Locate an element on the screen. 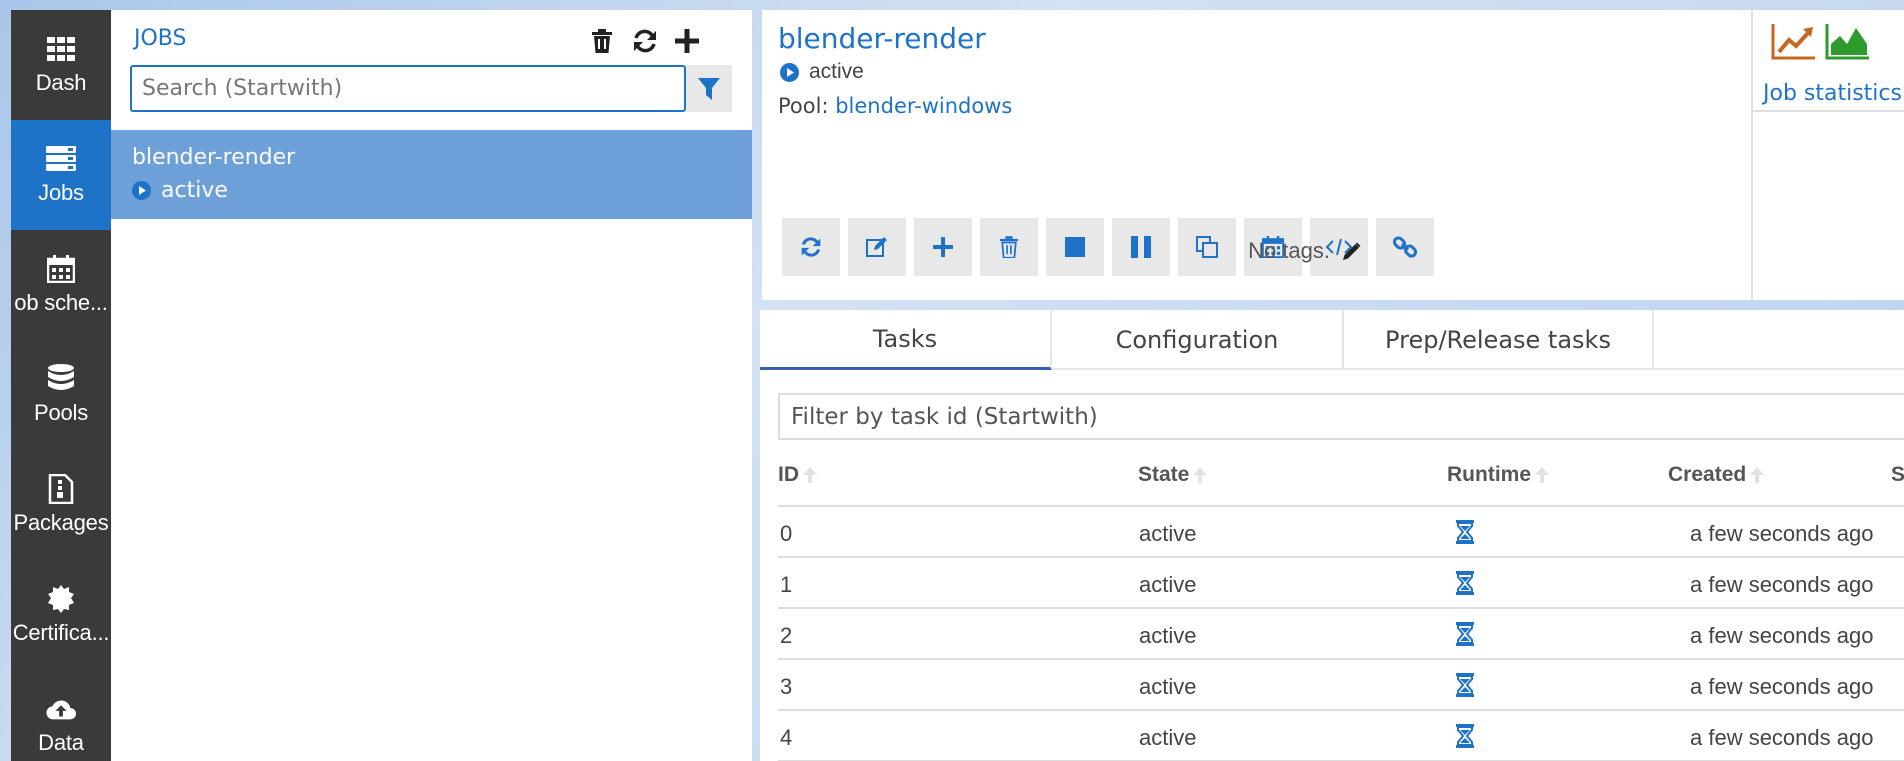 This screenshot has height=761, width=1904. certificate-icon is located at coordinates (61, 599).